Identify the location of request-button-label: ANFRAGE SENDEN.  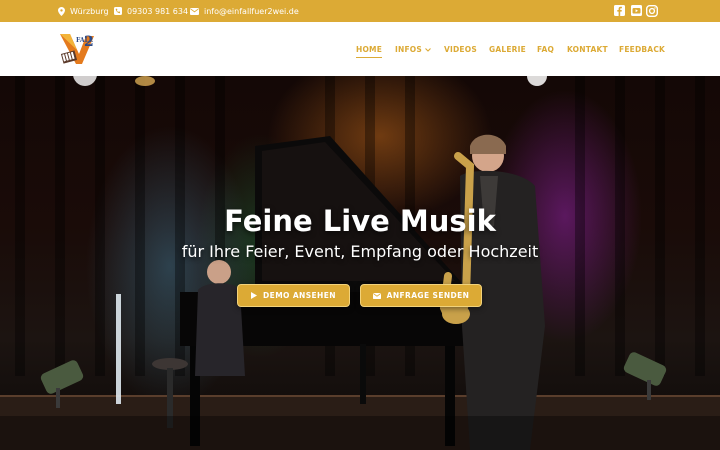
(428, 295).